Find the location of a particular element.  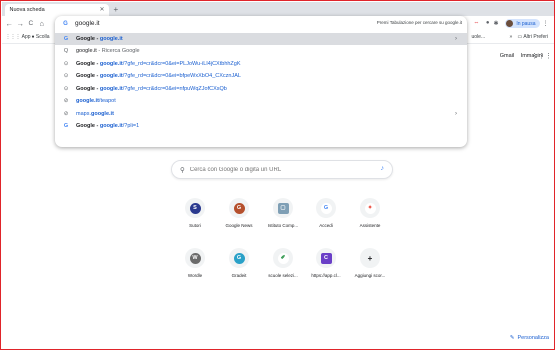

microphone-icon: ♪ is located at coordinates (383, 168).